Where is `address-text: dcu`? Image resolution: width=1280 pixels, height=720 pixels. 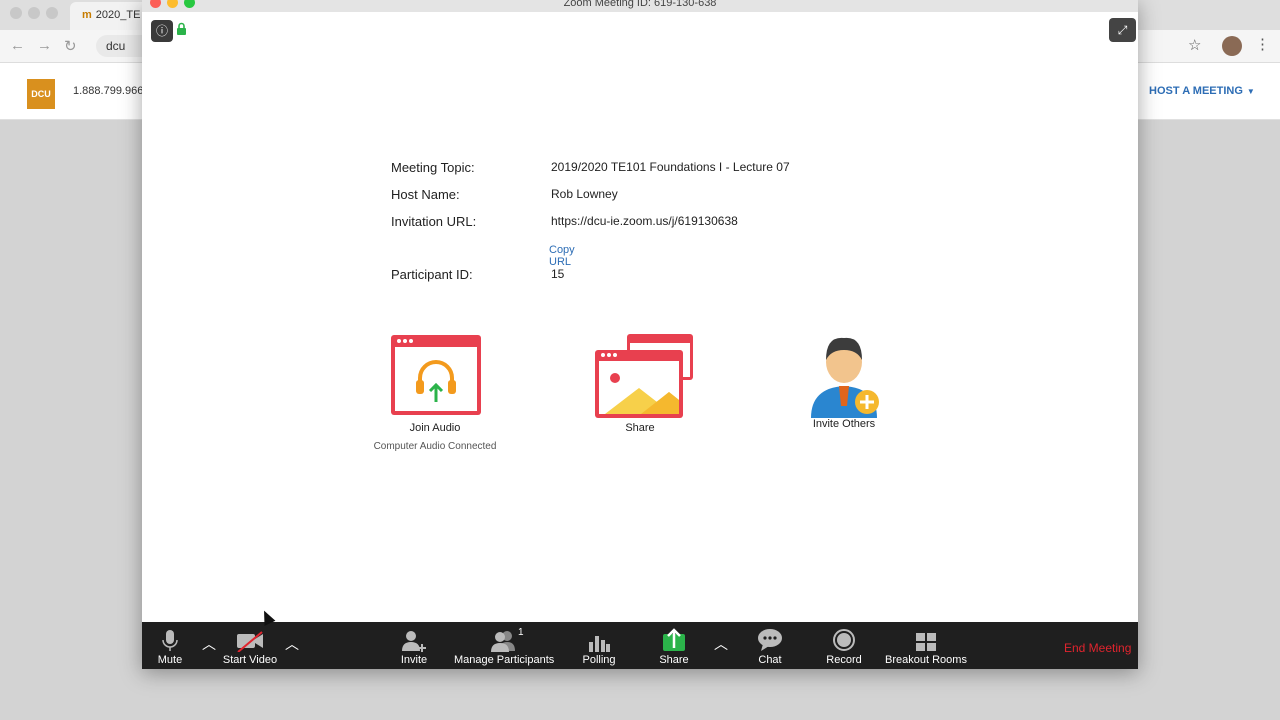 address-text: dcu is located at coordinates (116, 46).